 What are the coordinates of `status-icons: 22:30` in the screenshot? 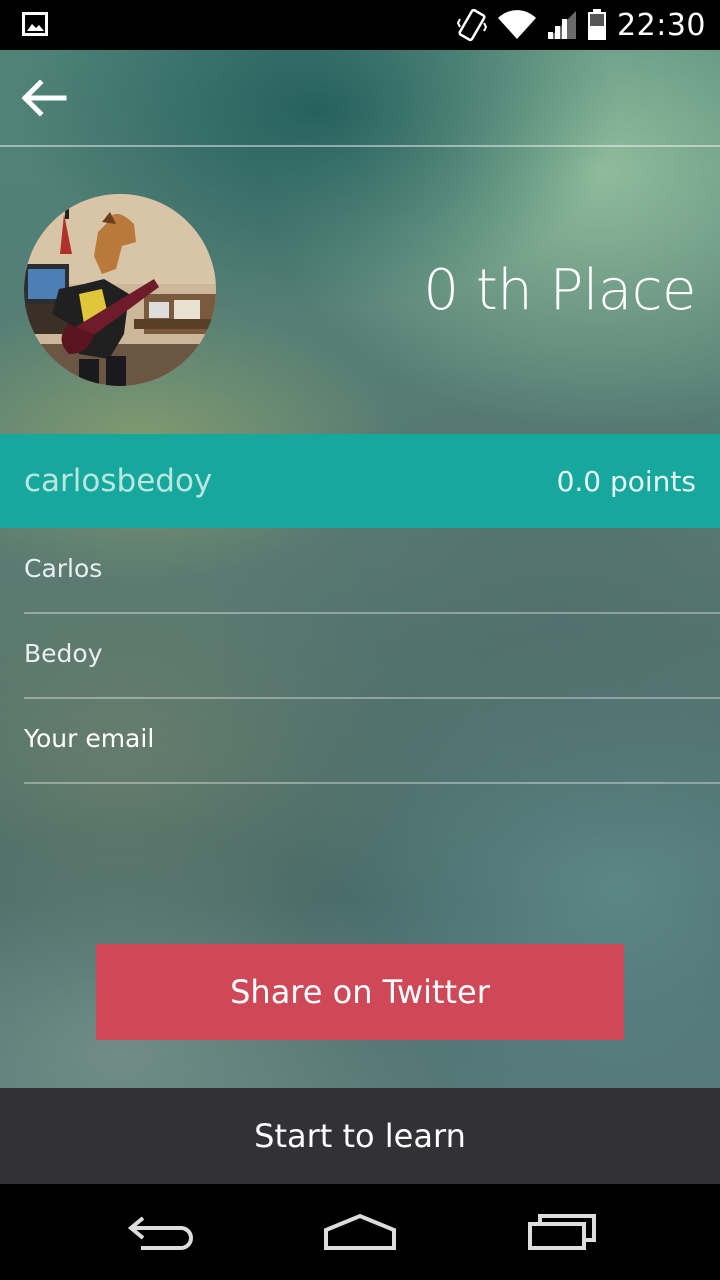 It's located at (581, 25).